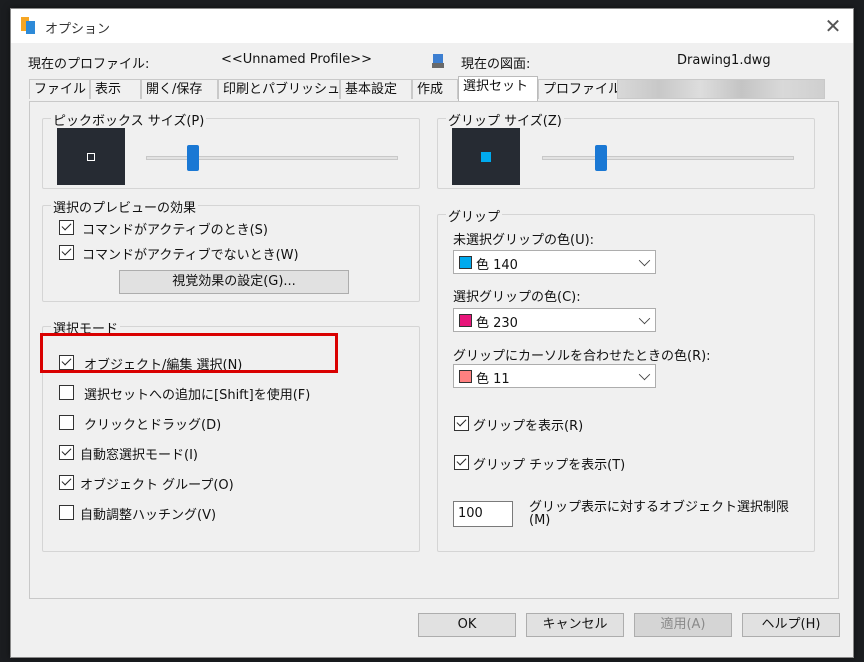 The image size is (864, 662). Describe the element at coordinates (554, 376) in the screenshot. I see `hover-grip-color-select: 色 11` at that location.